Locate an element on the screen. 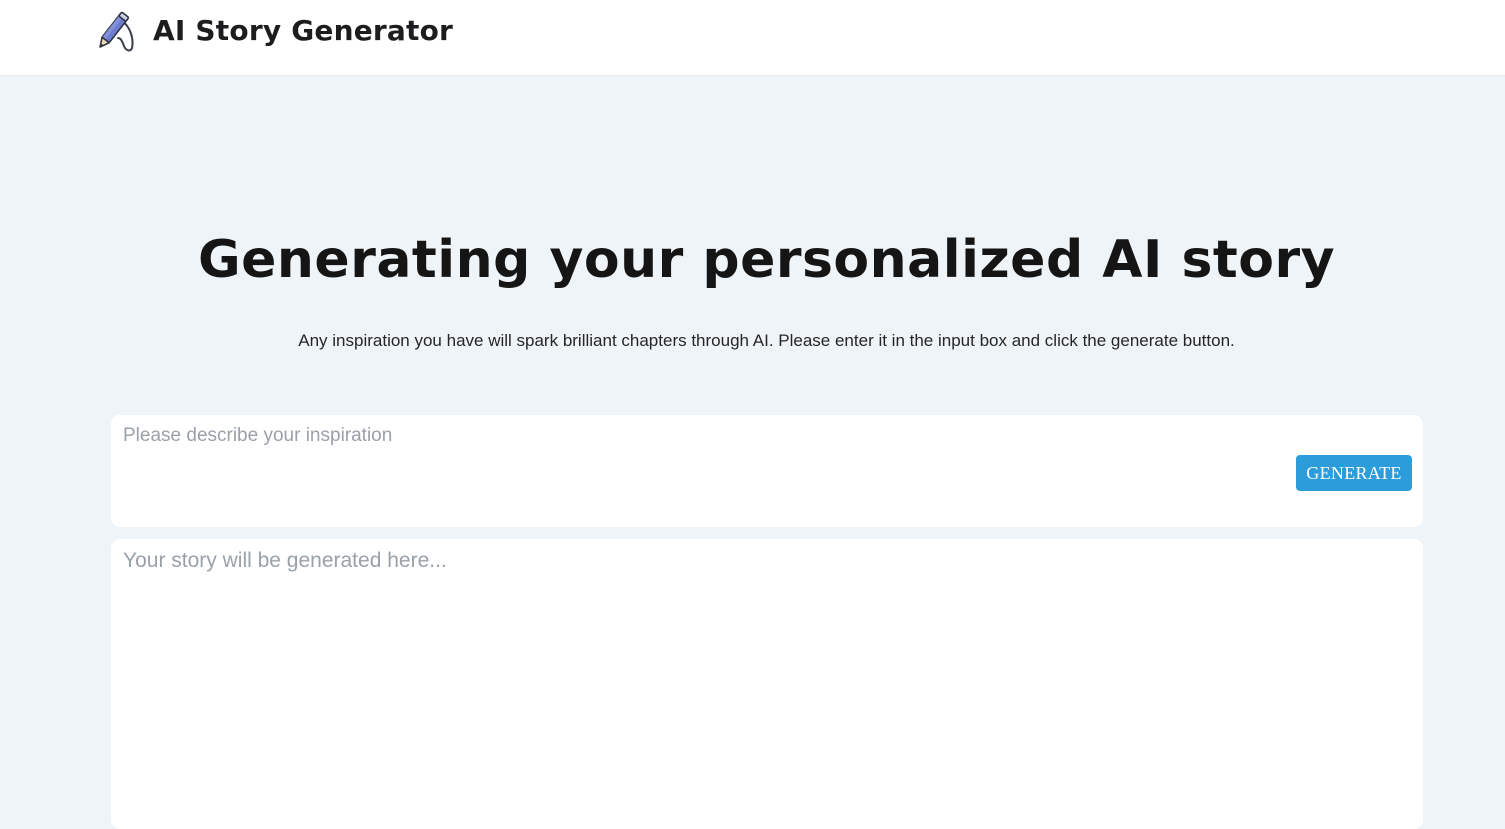  generate-button: GENERATE is located at coordinates (1354, 473).